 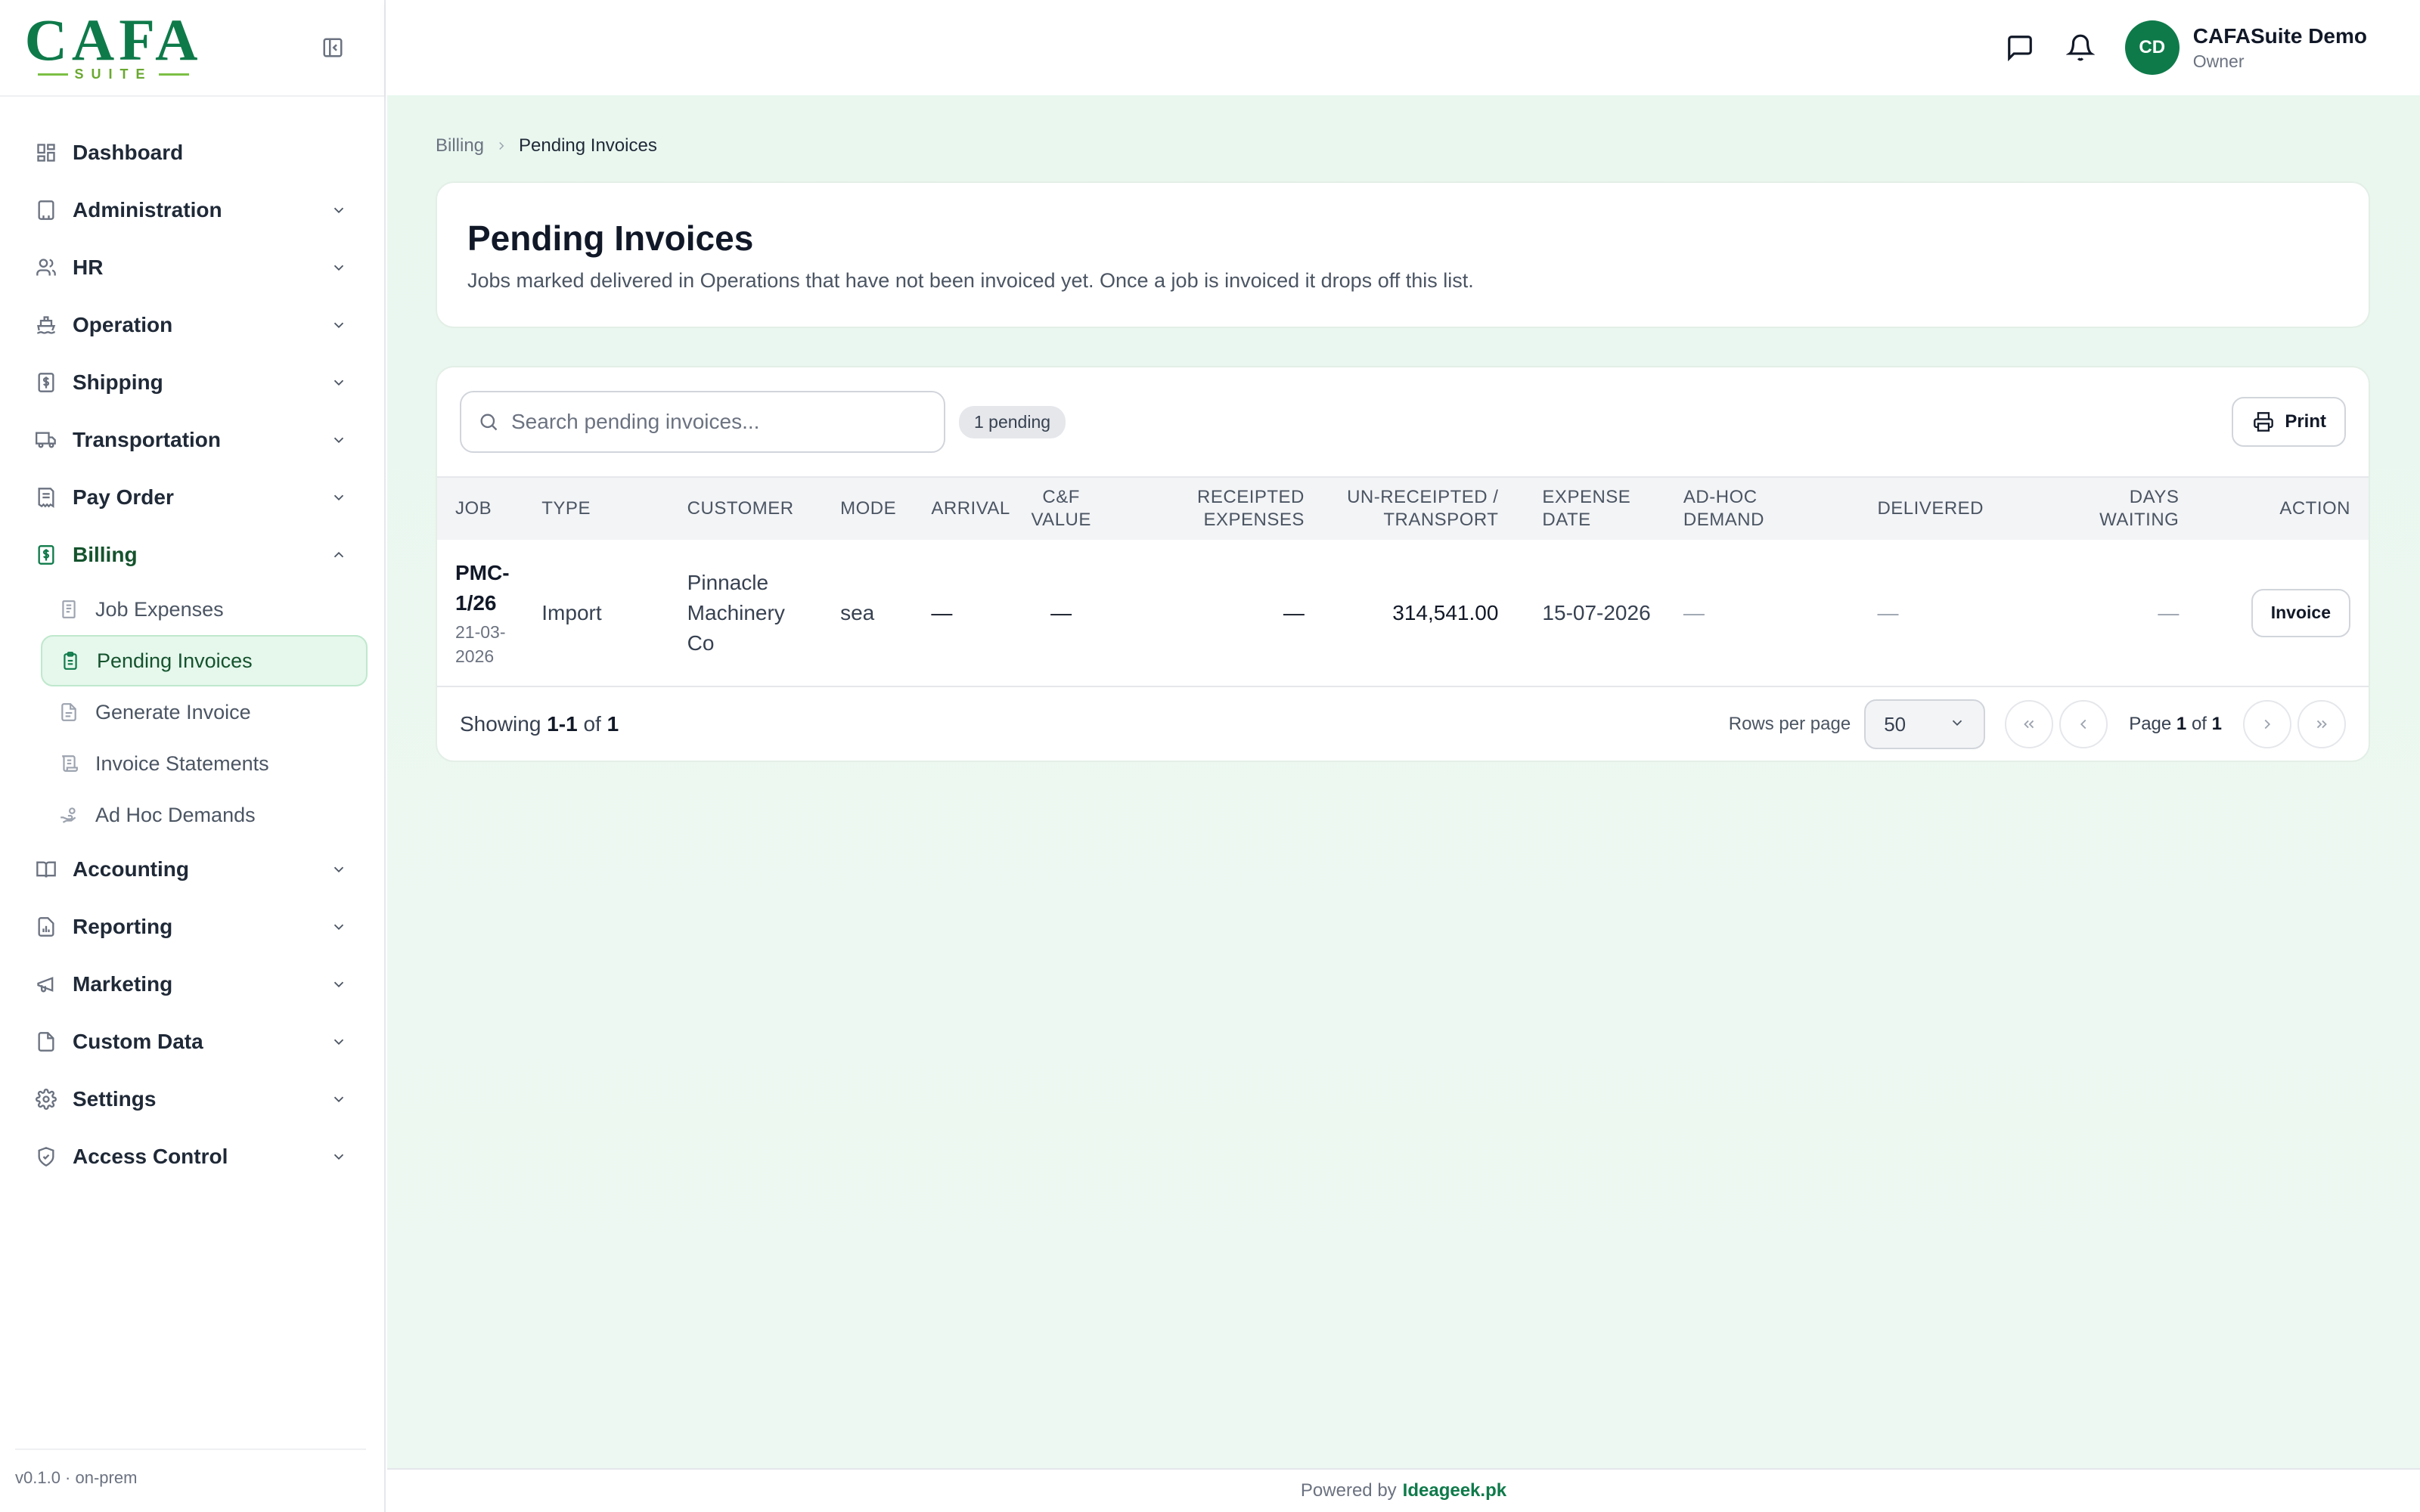 What do you see at coordinates (204, 763) in the screenshot?
I see `sidebar-item-invoice-statements: Invoice Statements` at bounding box center [204, 763].